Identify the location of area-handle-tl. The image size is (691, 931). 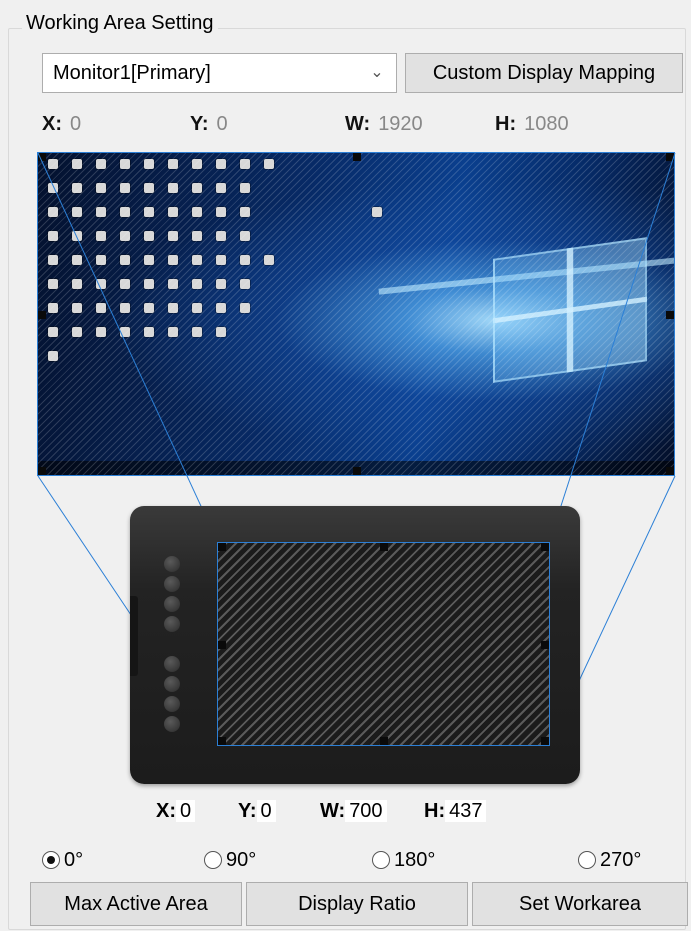
(222, 547).